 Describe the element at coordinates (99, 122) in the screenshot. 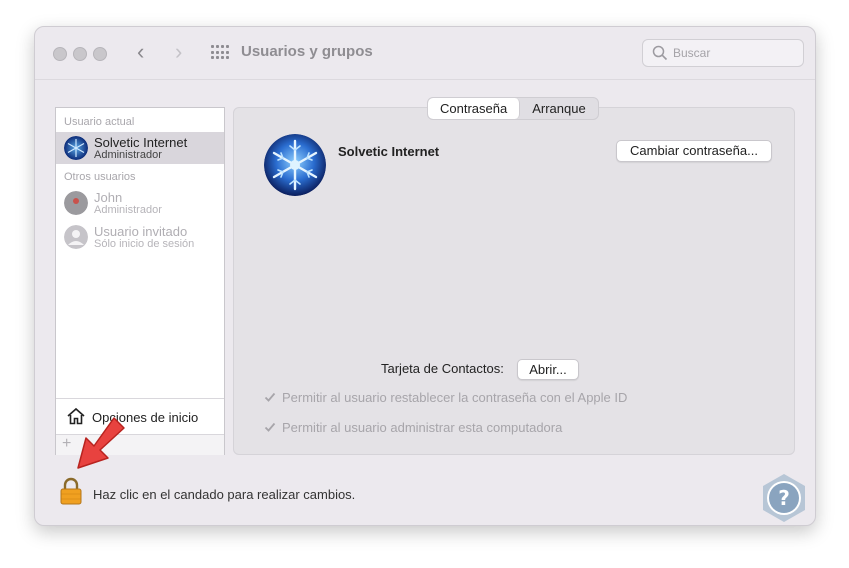

I see `current-user-header: Usuario actual` at that location.